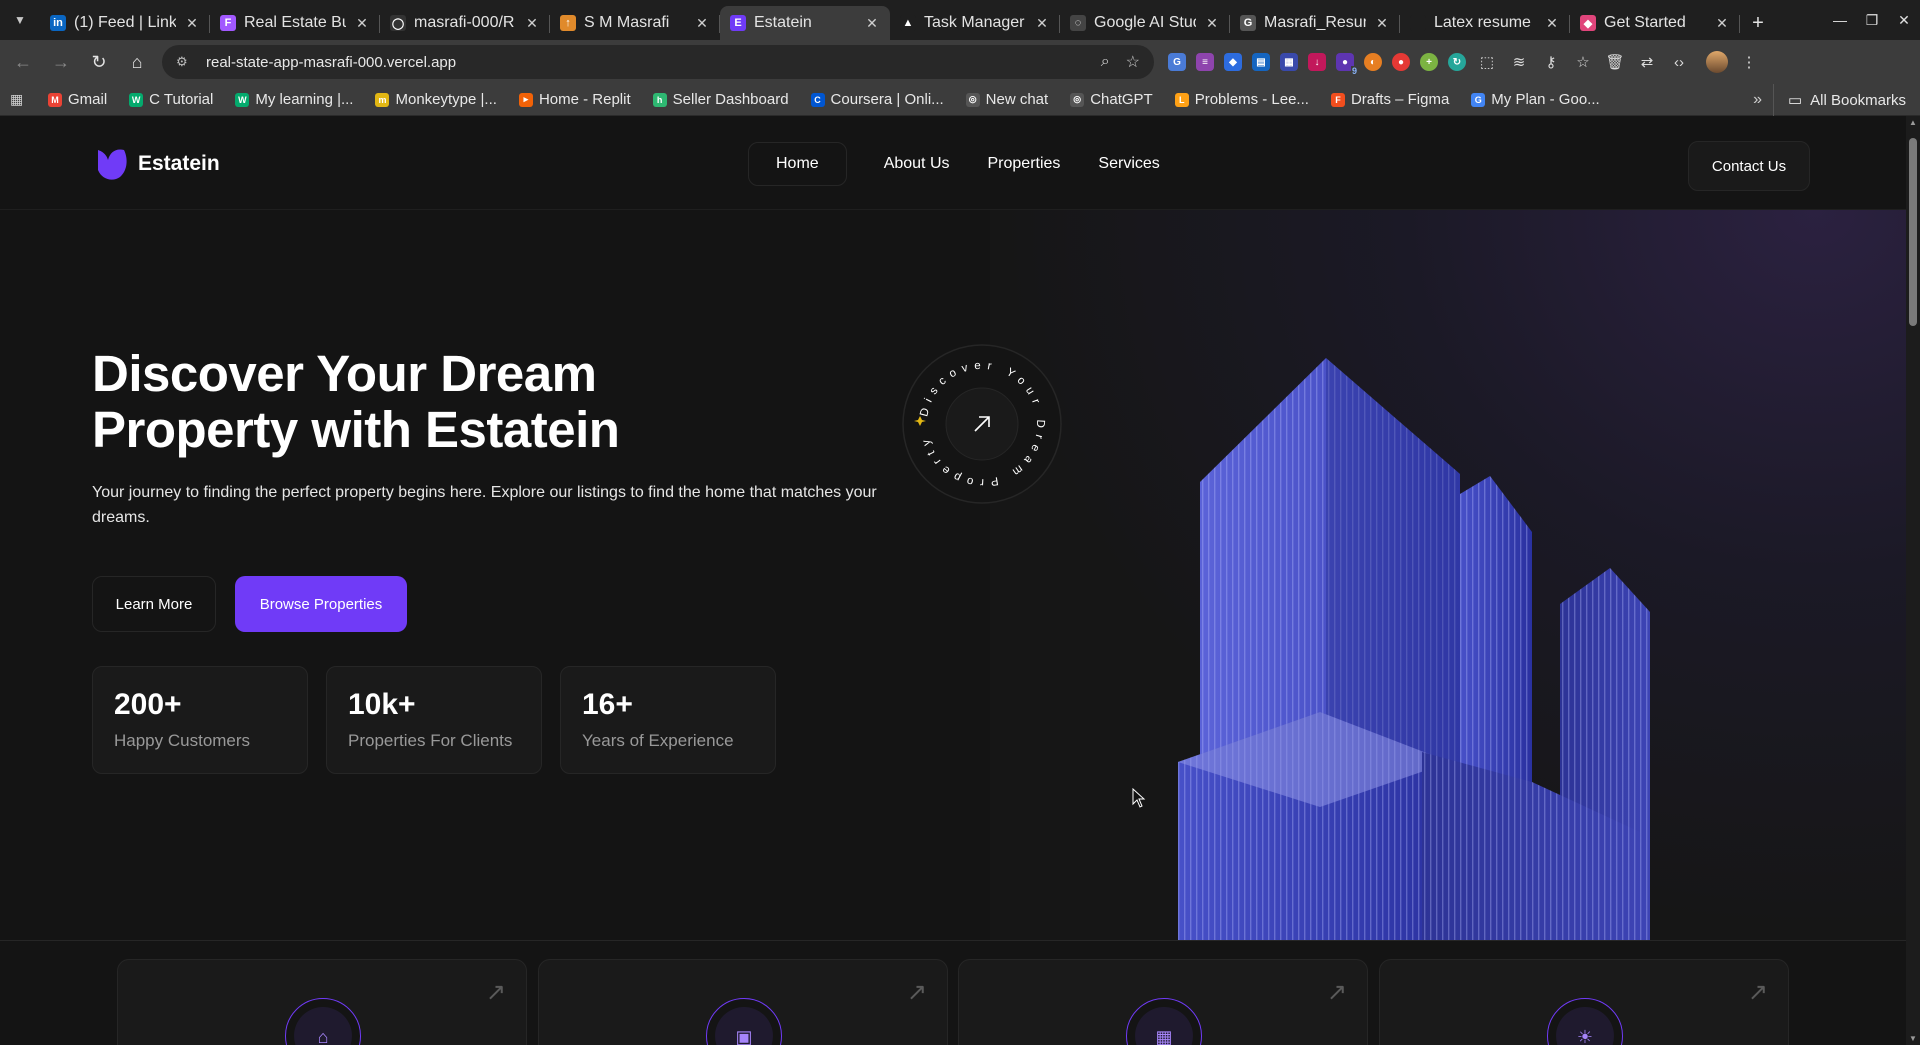 This screenshot has height=1045, width=1920. I want to click on back-button: ←, so click(23, 62).